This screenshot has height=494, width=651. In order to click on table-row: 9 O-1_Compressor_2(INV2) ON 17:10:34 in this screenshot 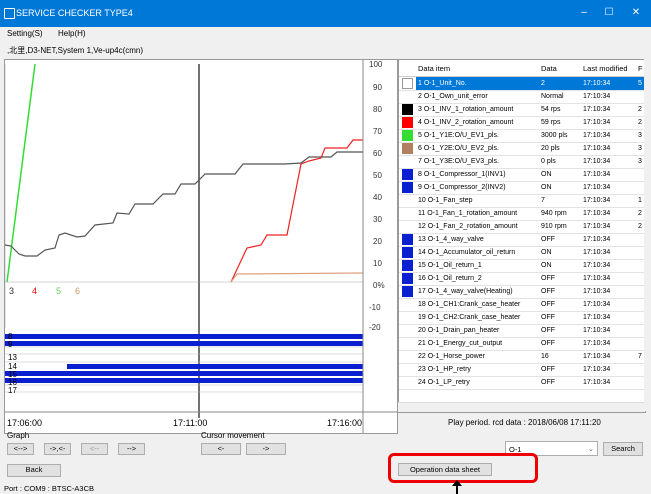, I will do `click(522, 188)`.